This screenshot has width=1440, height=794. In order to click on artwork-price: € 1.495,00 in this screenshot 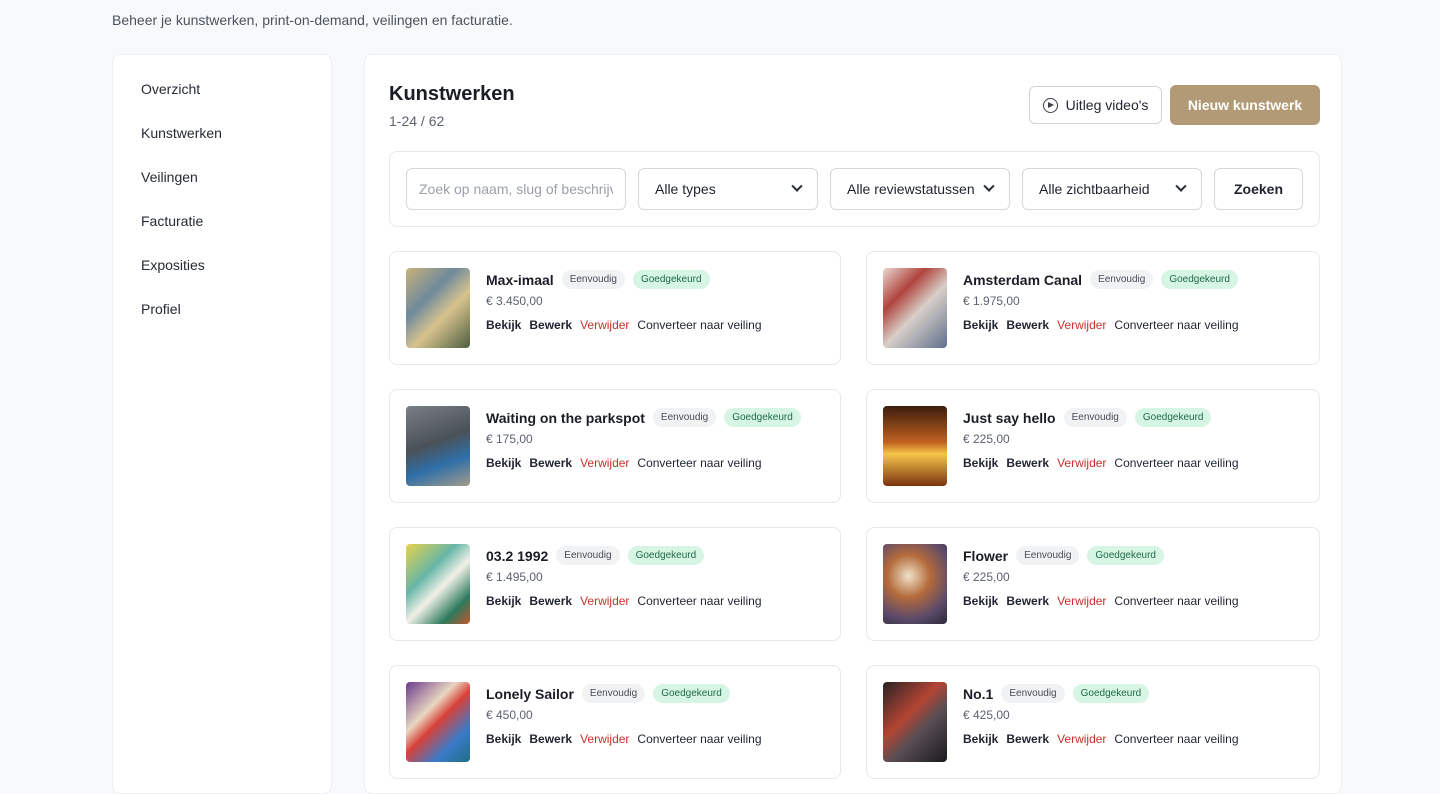, I will do `click(514, 577)`.